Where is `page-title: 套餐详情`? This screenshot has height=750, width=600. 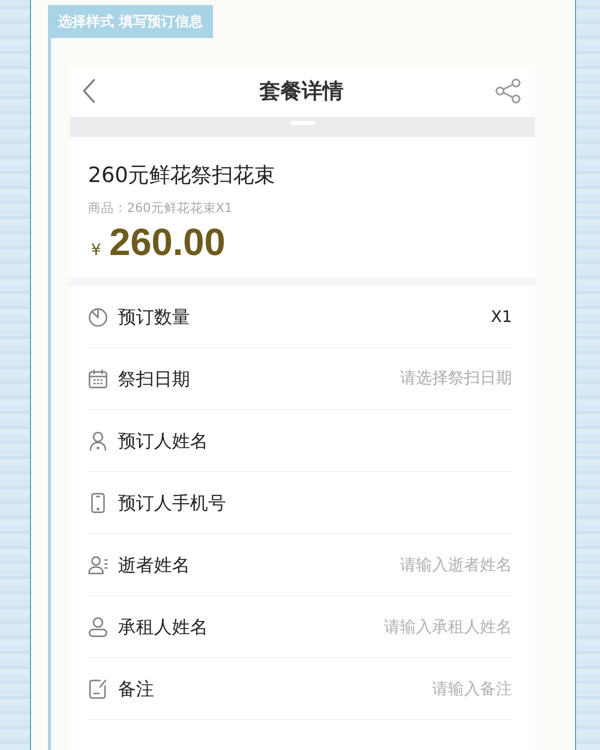 page-title: 套餐详情 is located at coordinates (302, 91).